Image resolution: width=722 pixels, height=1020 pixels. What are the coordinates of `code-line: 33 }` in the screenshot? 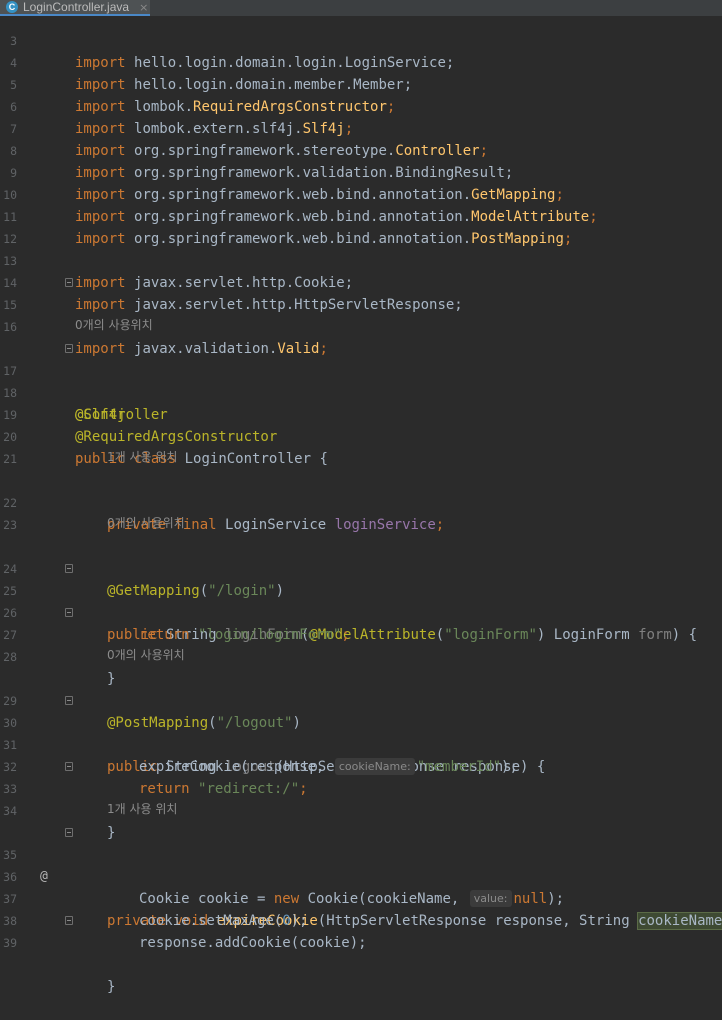 It's located at (361, 798).